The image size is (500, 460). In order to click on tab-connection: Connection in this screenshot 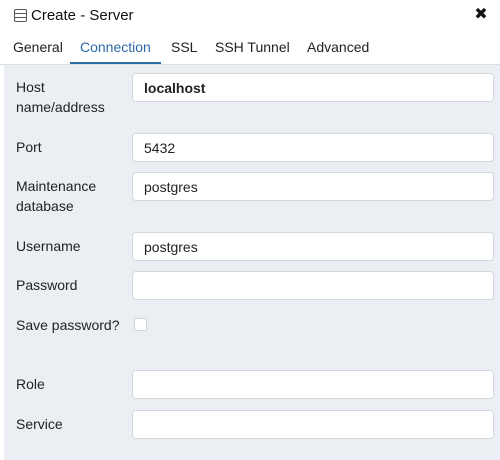, I will do `click(115, 48)`.